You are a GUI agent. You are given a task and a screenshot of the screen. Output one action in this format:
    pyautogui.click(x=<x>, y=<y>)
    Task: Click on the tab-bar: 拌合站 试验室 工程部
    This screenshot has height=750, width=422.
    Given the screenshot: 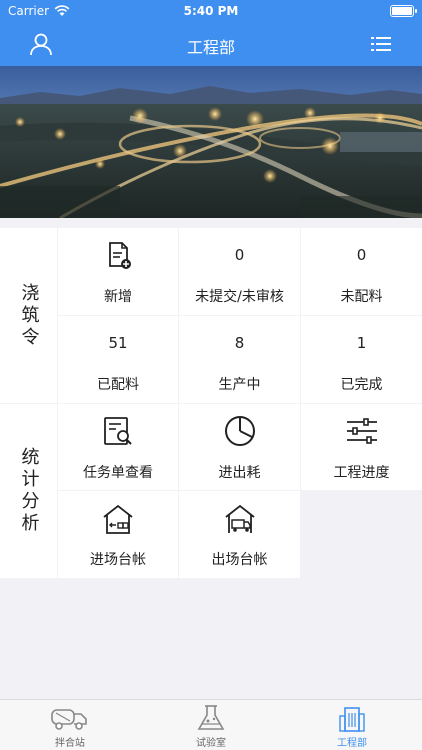 What is the action you would take?
    pyautogui.click(x=211, y=724)
    